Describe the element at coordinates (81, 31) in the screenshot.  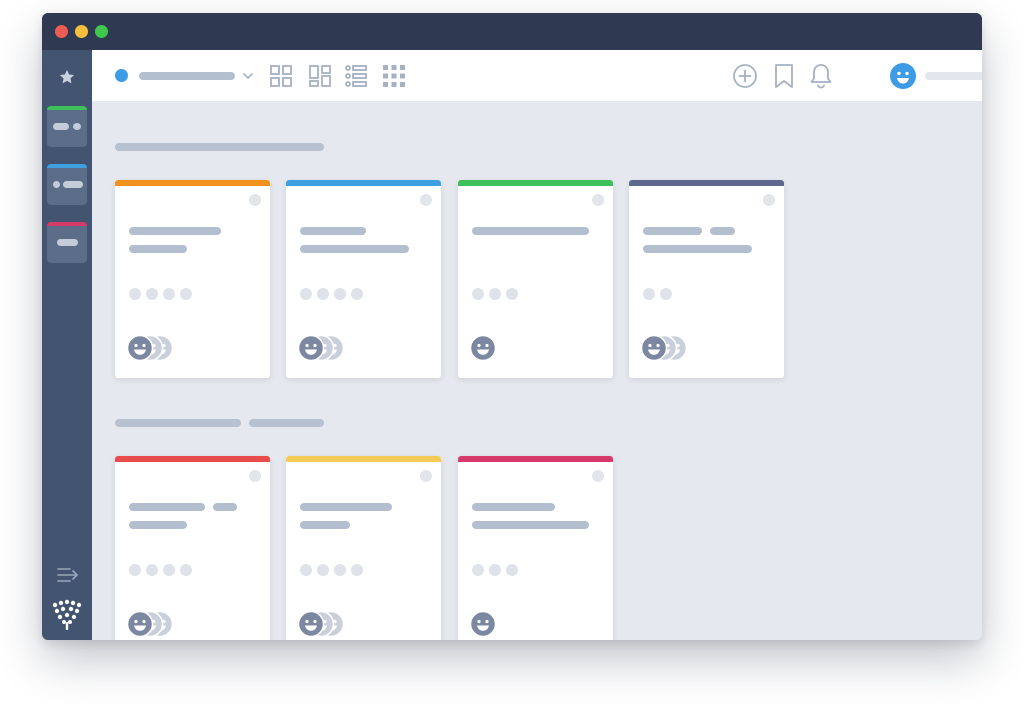
I see `minimize-window-button` at that location.